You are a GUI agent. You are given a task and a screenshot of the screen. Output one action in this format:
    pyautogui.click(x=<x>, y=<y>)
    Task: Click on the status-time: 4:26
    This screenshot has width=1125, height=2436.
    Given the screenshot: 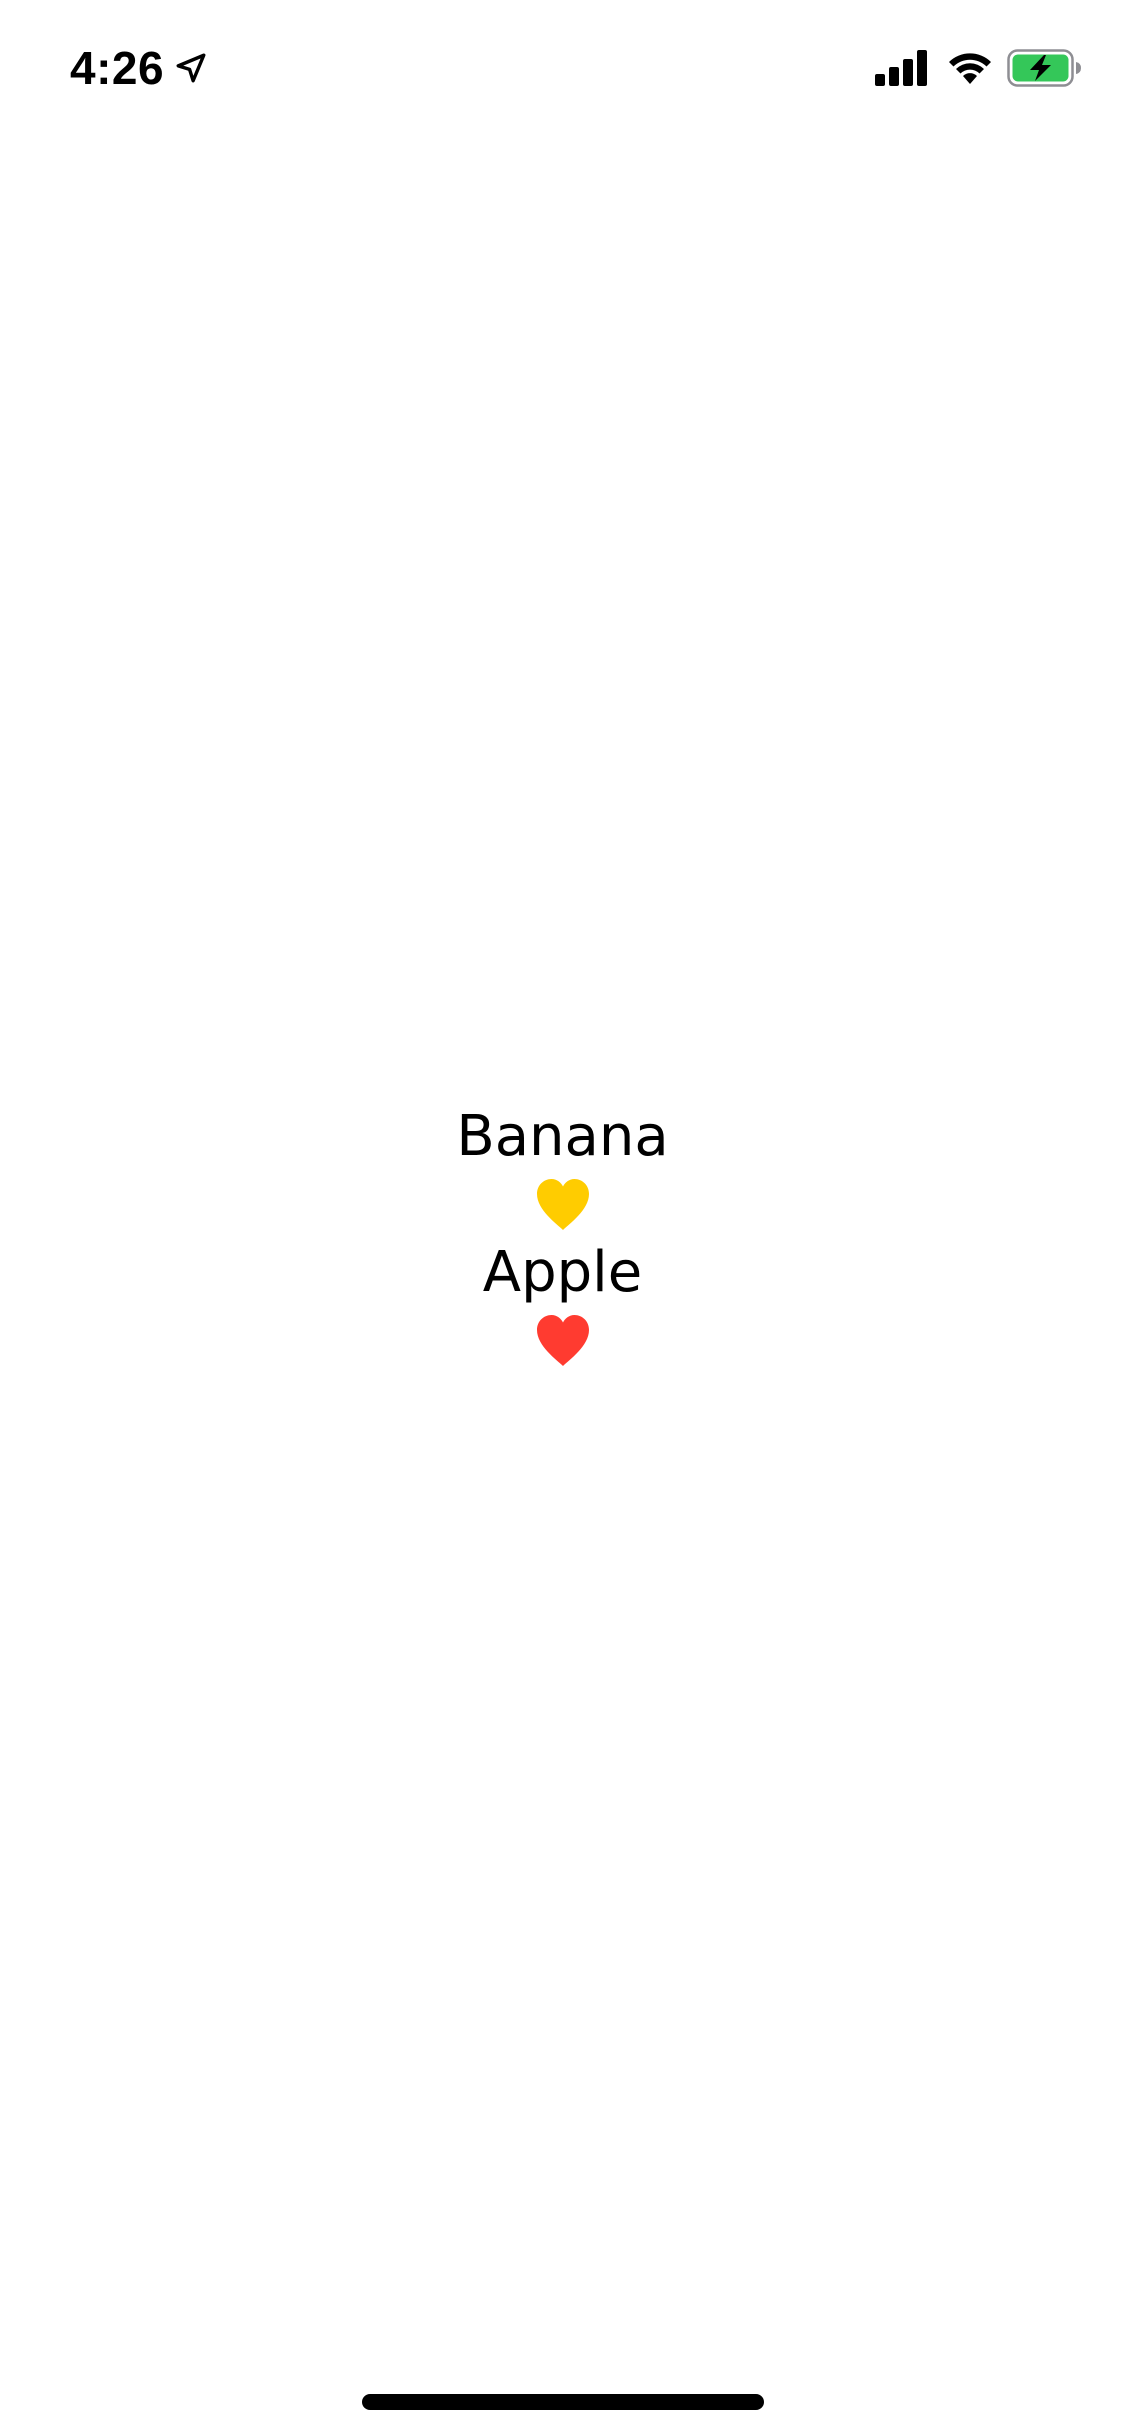 What is the action you would take?
    pyautogui.click(x=117, y=68)
    